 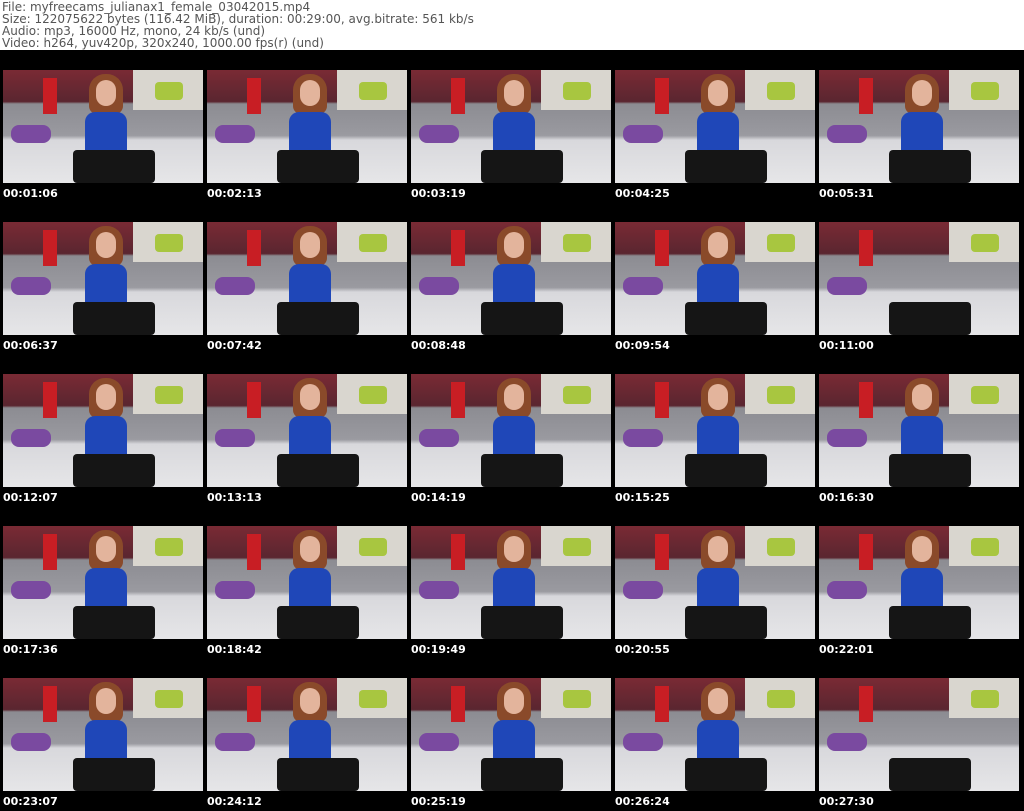 What do you see at coordinates (846, 193) in the screenshot?
I see `timestamp: 00:05:31` at bounding box center [846, 193].